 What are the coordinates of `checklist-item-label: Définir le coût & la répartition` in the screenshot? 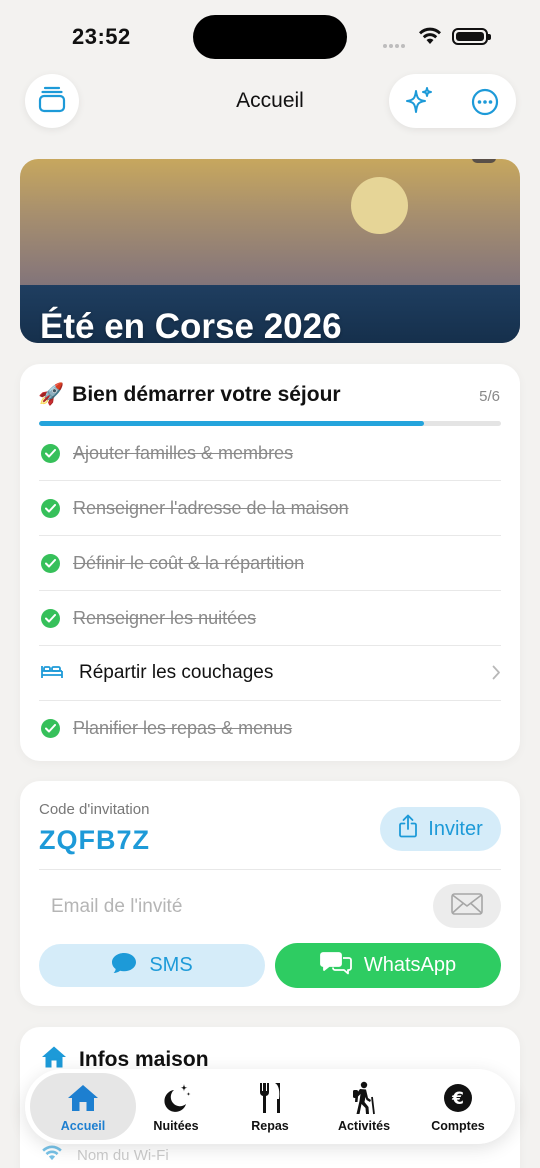 It's located at (189, 562).